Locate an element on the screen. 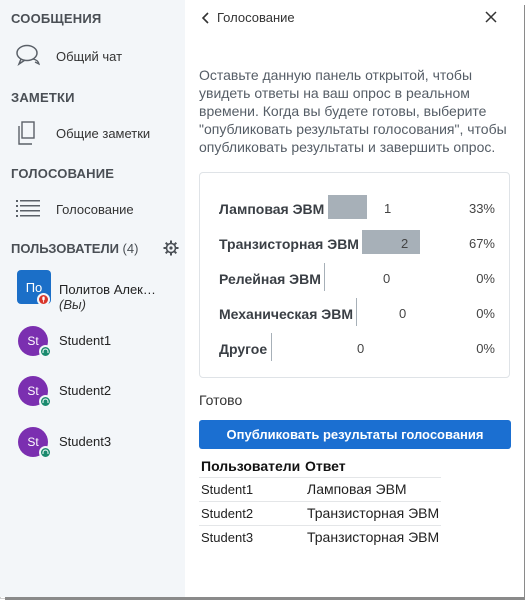  poll-option-label: Другое is located at coordinates (243, 349).